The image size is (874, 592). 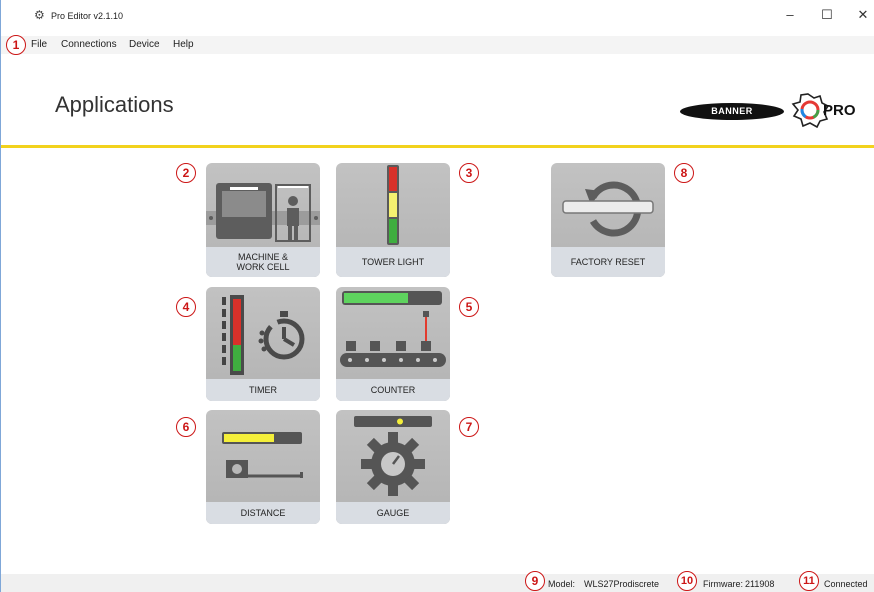 What do you see at coordinates (846, 584) in the screenshot?
I see `connection-status: Connected` at bounding box center [846, 584].